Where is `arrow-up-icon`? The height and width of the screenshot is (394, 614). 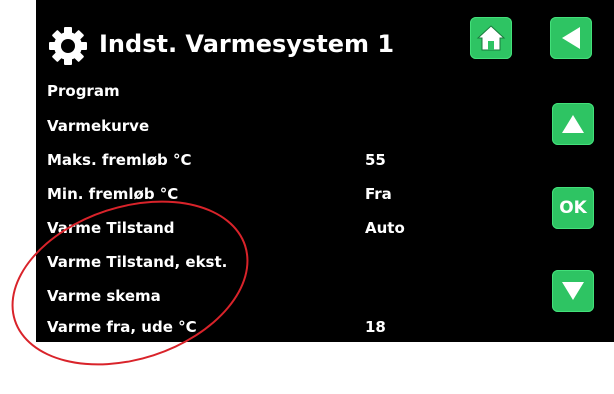
arrow-up-icon is located at coordinates (573, 124).